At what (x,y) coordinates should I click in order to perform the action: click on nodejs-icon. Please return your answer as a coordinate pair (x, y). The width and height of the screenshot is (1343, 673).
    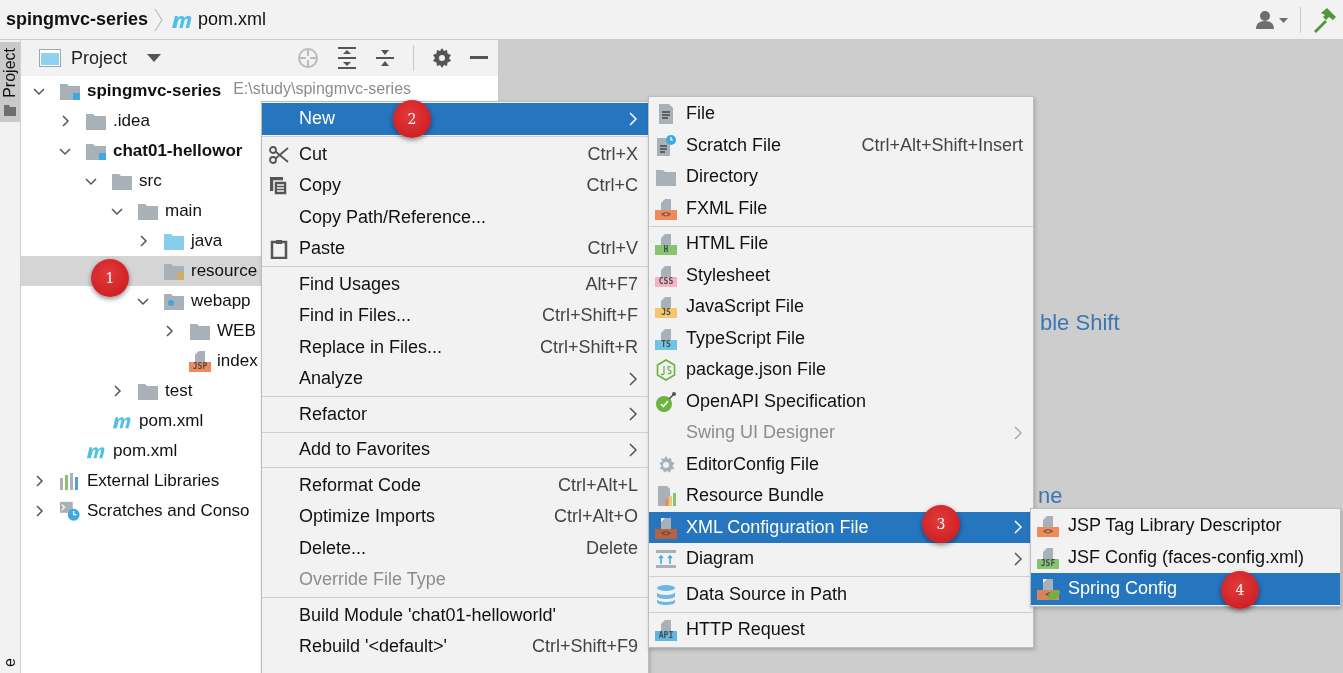
    Looking at the image, I should click on (666, 370).